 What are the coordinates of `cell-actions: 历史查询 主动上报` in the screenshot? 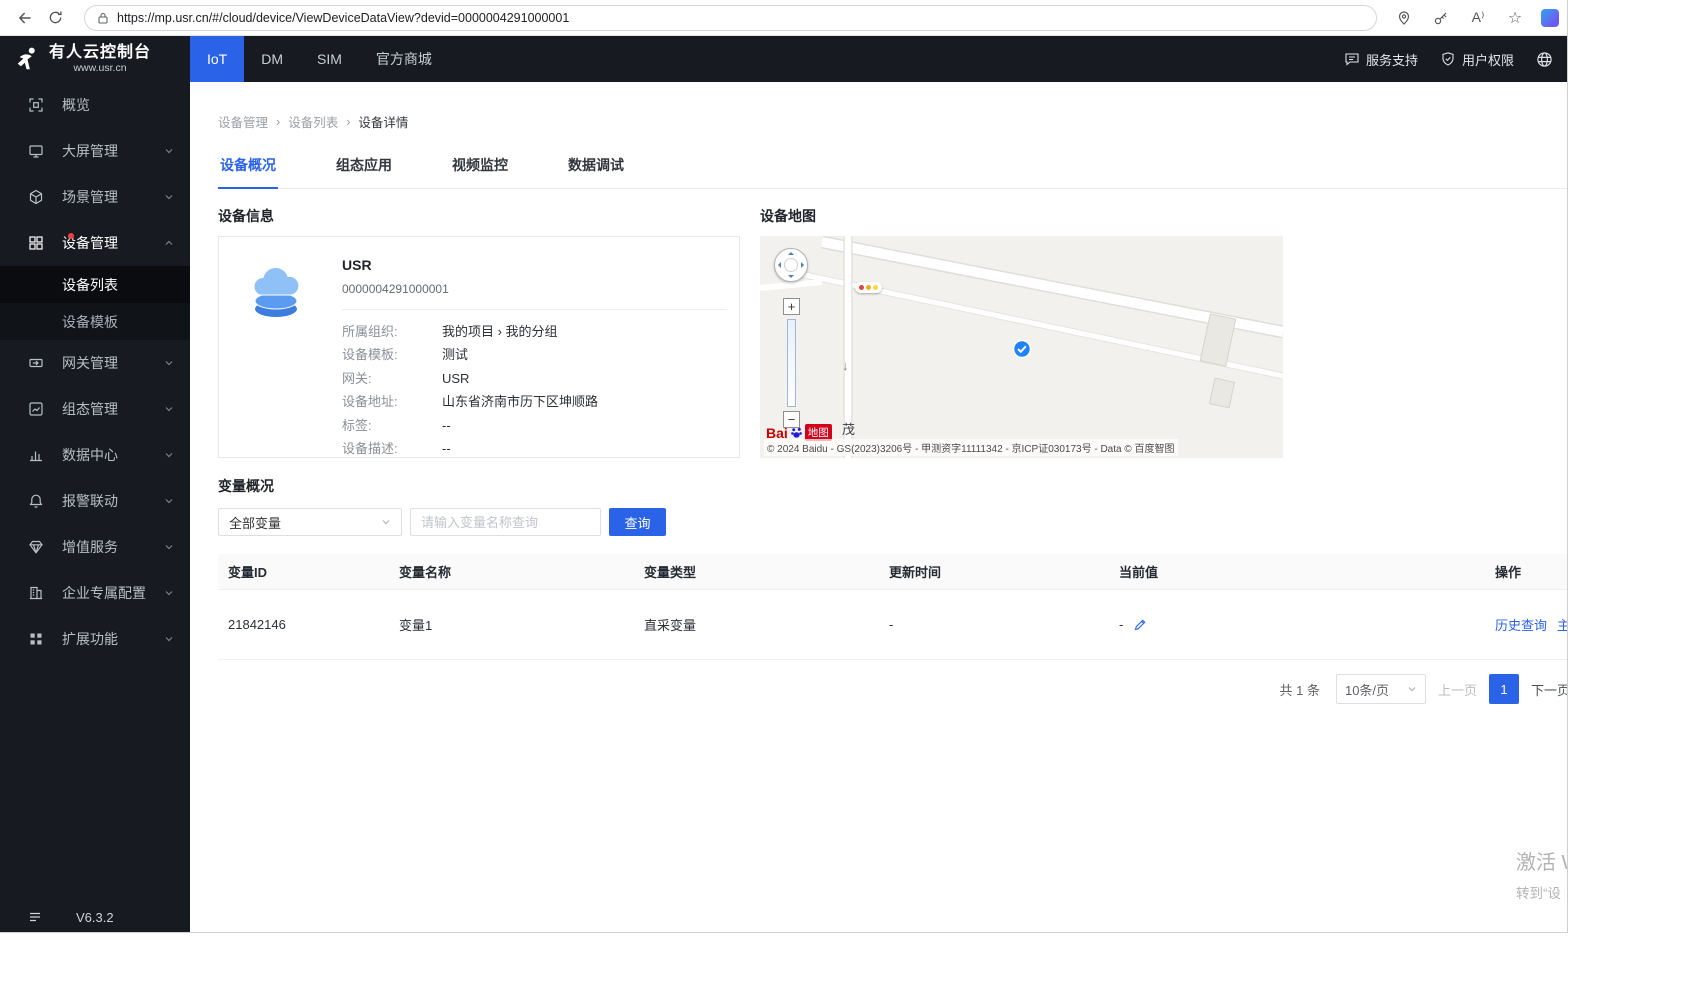 It's located at (1526, 624).